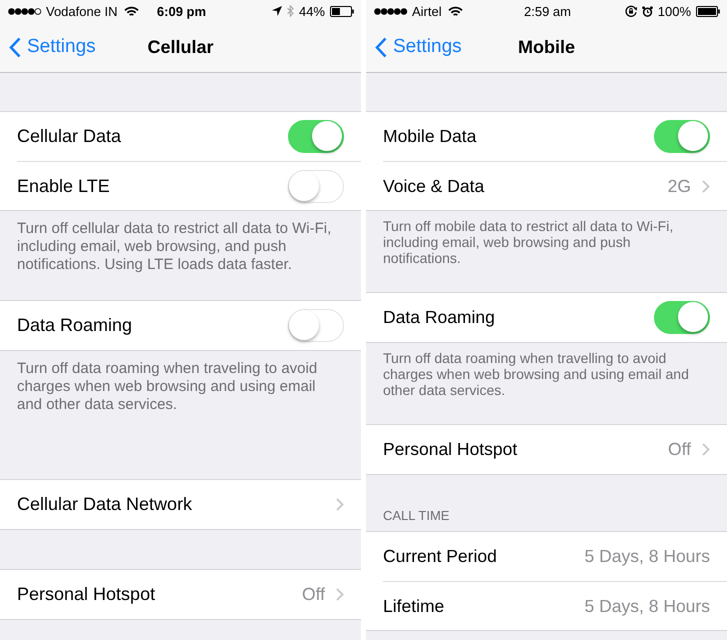 The width and height of the screenshot is (727, 640). Describe the element at coordinates (277, 11) in the screenshot. I see `location-arrow-icon` at that location.